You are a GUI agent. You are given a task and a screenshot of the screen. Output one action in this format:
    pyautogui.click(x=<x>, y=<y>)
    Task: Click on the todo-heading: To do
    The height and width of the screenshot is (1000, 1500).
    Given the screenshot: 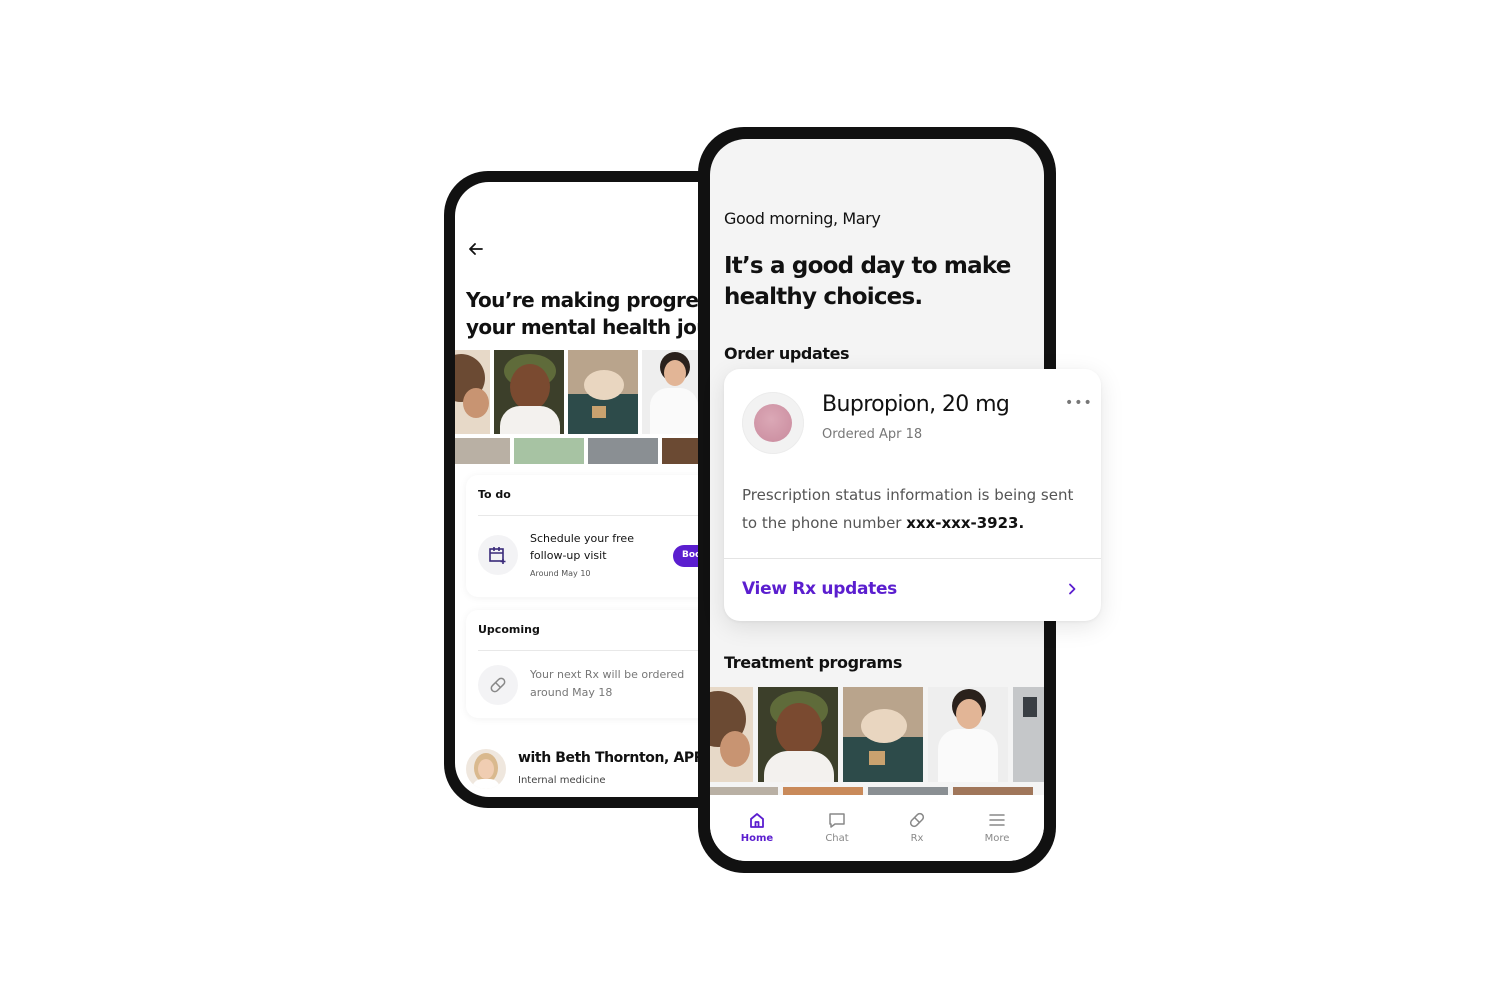 What is the action you would take?
    pyautogui.click(x=494, y=494)
    